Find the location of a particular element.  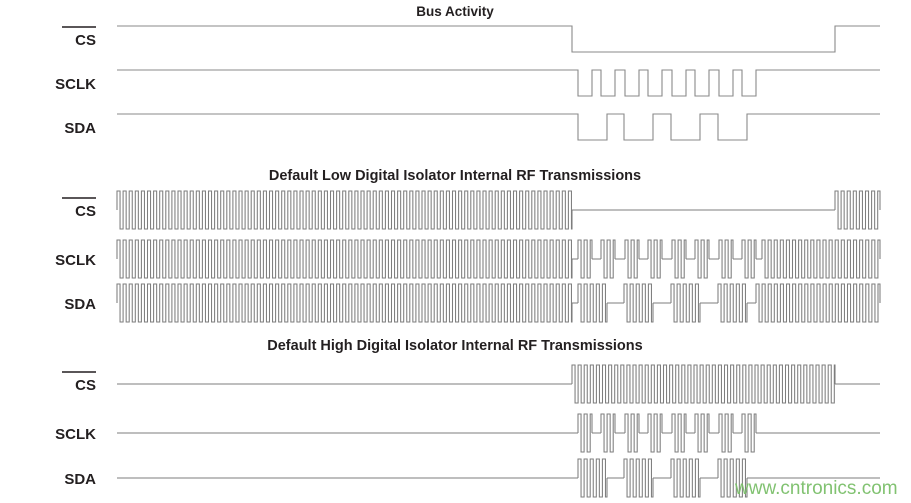

section-title-bus-activity: Bus Activity is located at coordinates (455, 11).